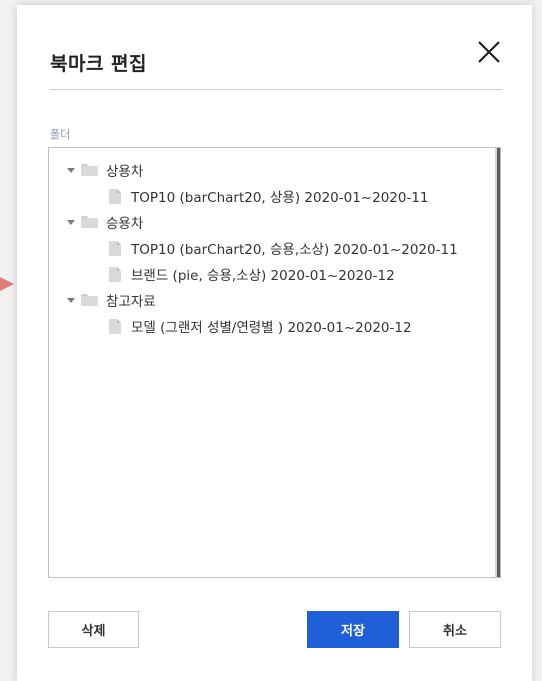  I want to click on tree-file-item: 모델 (그랜저 성별/연령별 ) 2020-01~2020-12, so click(260, 326).